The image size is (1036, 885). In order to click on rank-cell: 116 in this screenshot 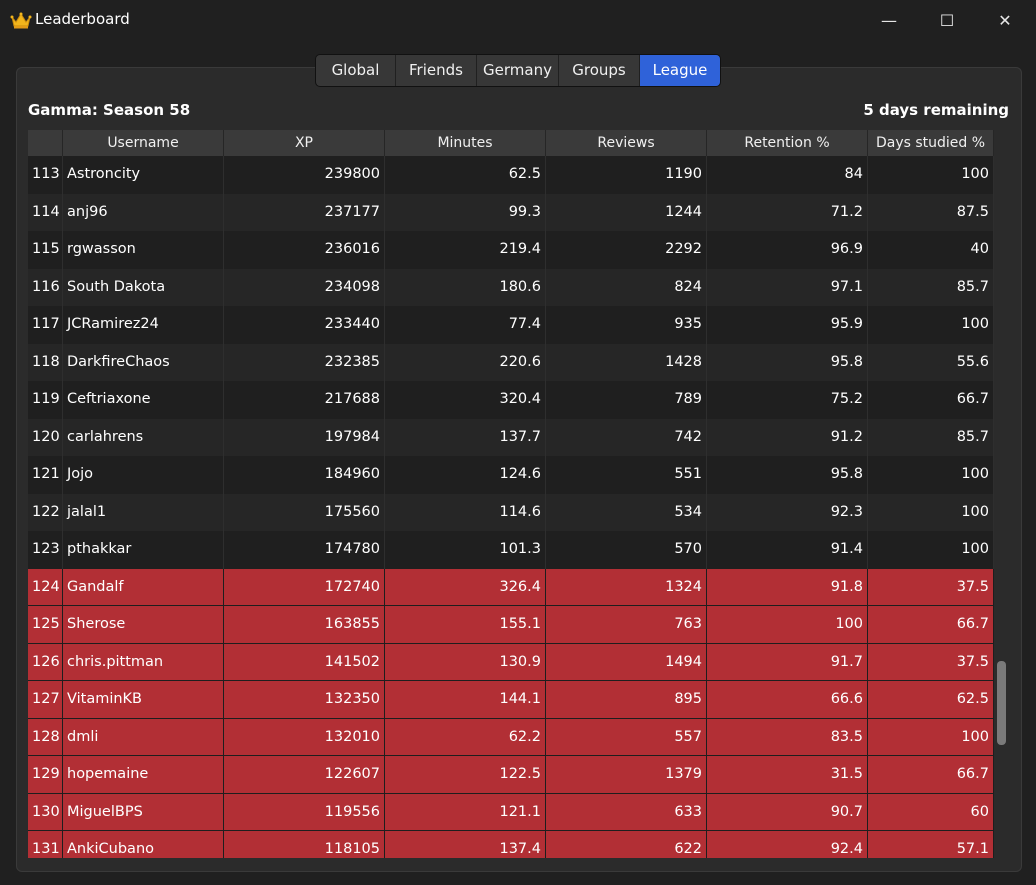, I will do `click(45, 287)`.